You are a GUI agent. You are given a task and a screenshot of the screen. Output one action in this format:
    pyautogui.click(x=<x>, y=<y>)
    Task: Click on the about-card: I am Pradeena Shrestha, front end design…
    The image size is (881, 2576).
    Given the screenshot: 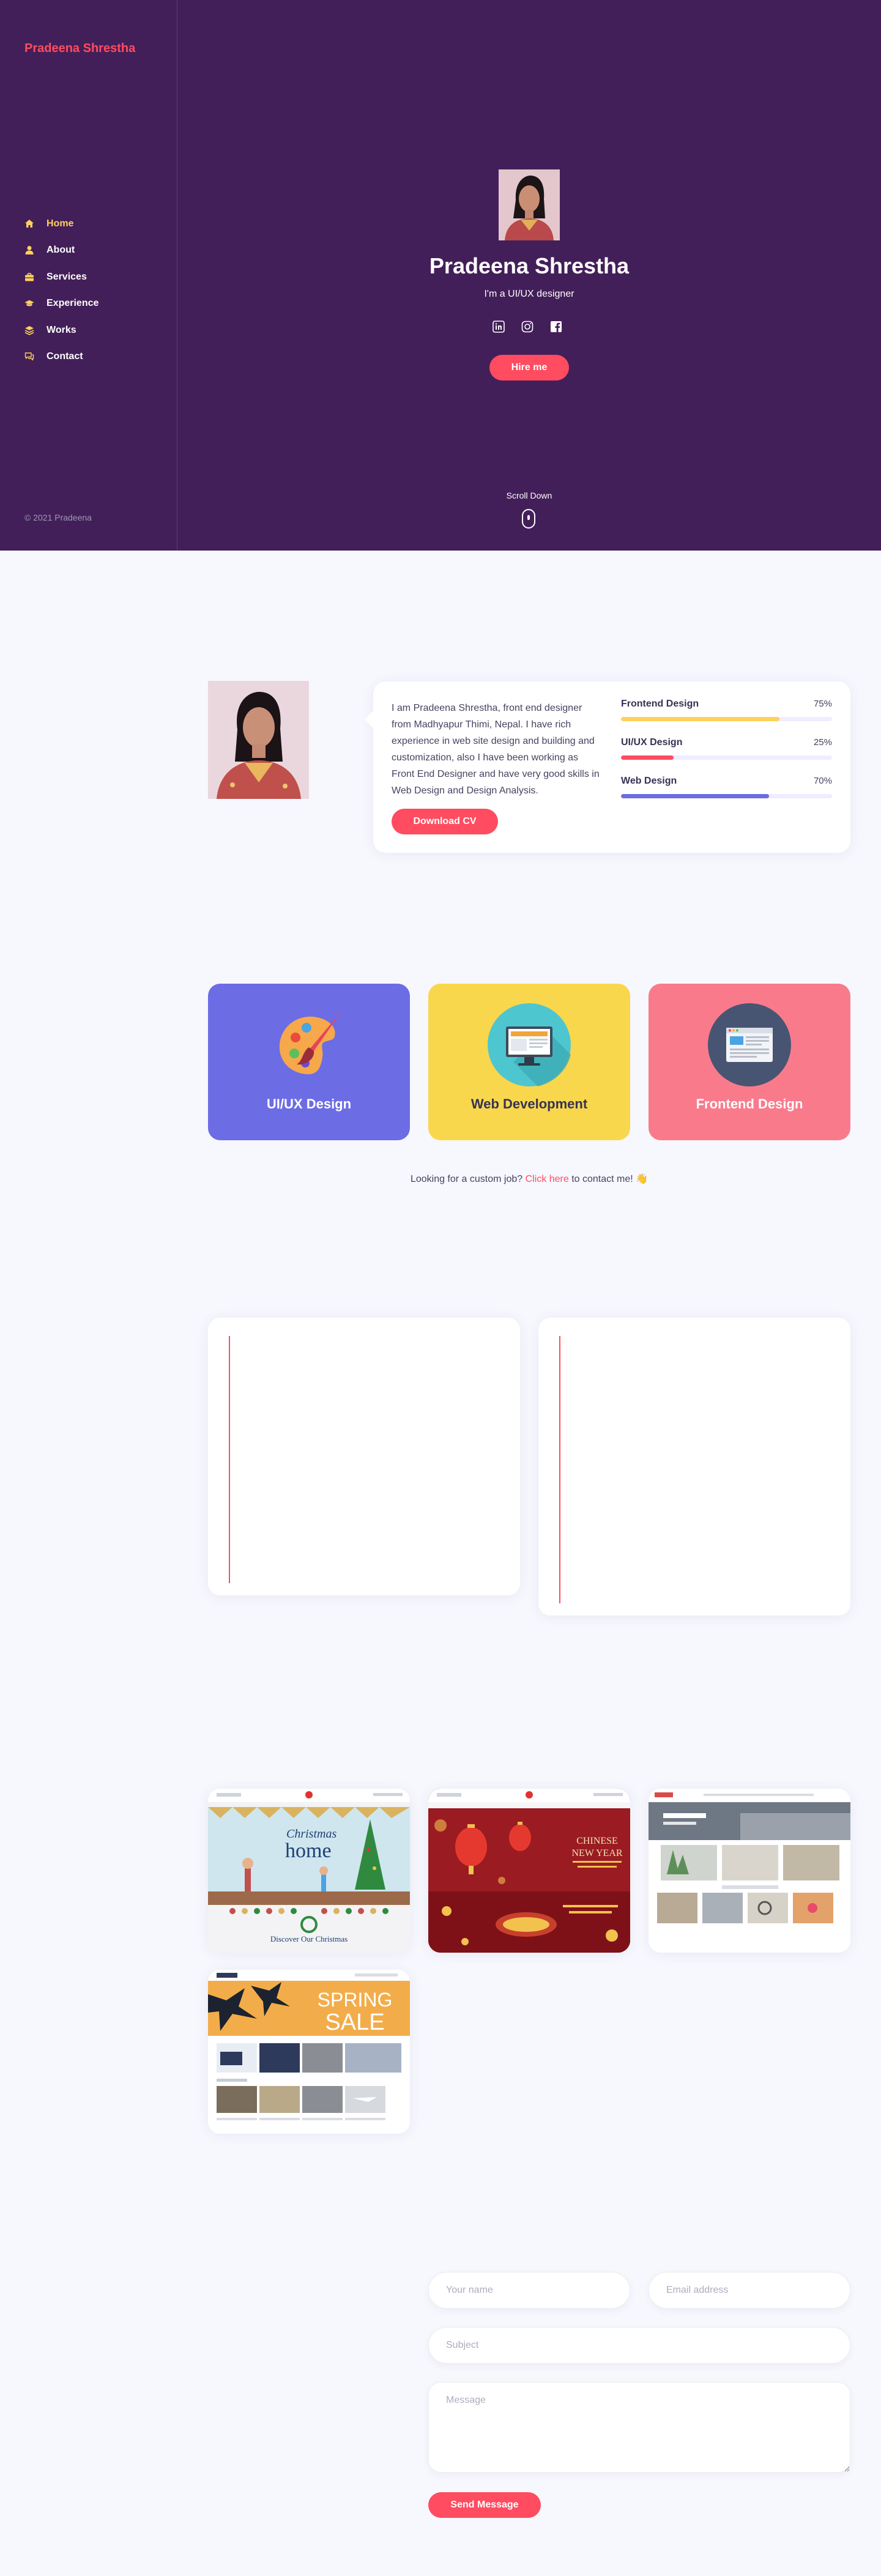 What is the action you would take?
    pyautogui.click(x=607, y=767)
    